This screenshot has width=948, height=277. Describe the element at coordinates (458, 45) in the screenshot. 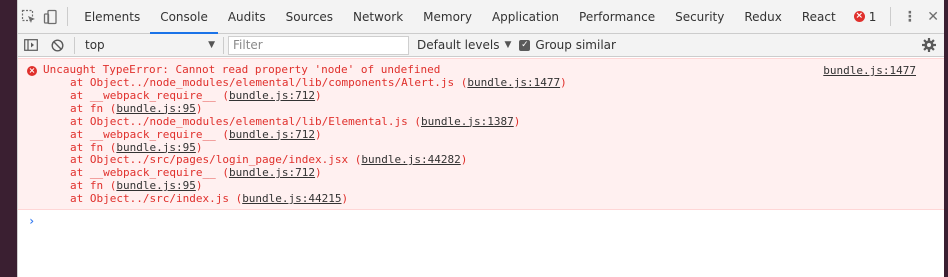

I see `log-levels-label: Default levels` at that location.